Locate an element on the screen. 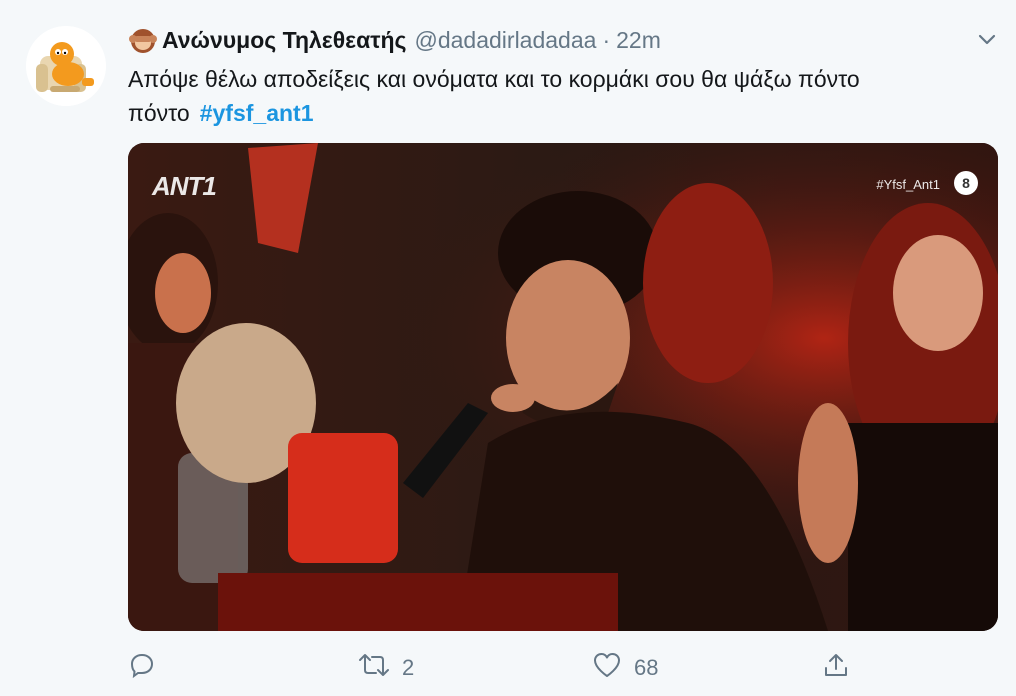 The image size is (1016, 696). like-button: 68 is located at coordinates (625, 668).